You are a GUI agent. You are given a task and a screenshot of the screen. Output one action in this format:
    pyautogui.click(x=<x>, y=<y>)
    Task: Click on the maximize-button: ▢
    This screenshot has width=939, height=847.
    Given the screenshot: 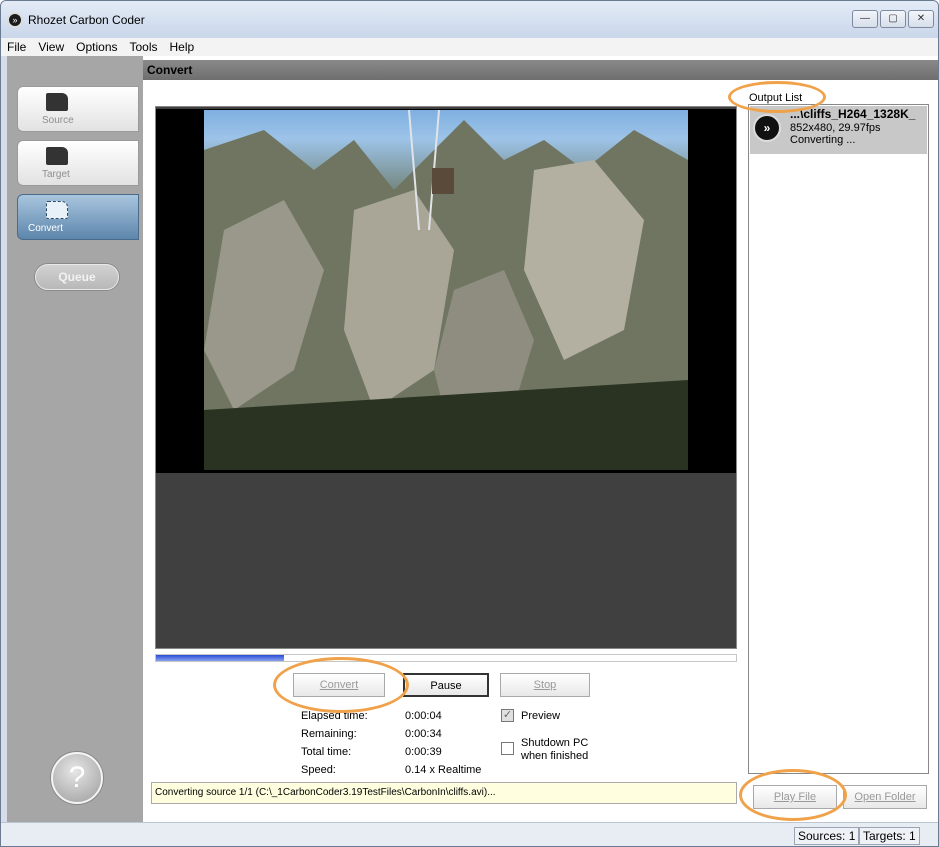 What is the action you would take?
    pyautogui.click(x=893, y=19)
    